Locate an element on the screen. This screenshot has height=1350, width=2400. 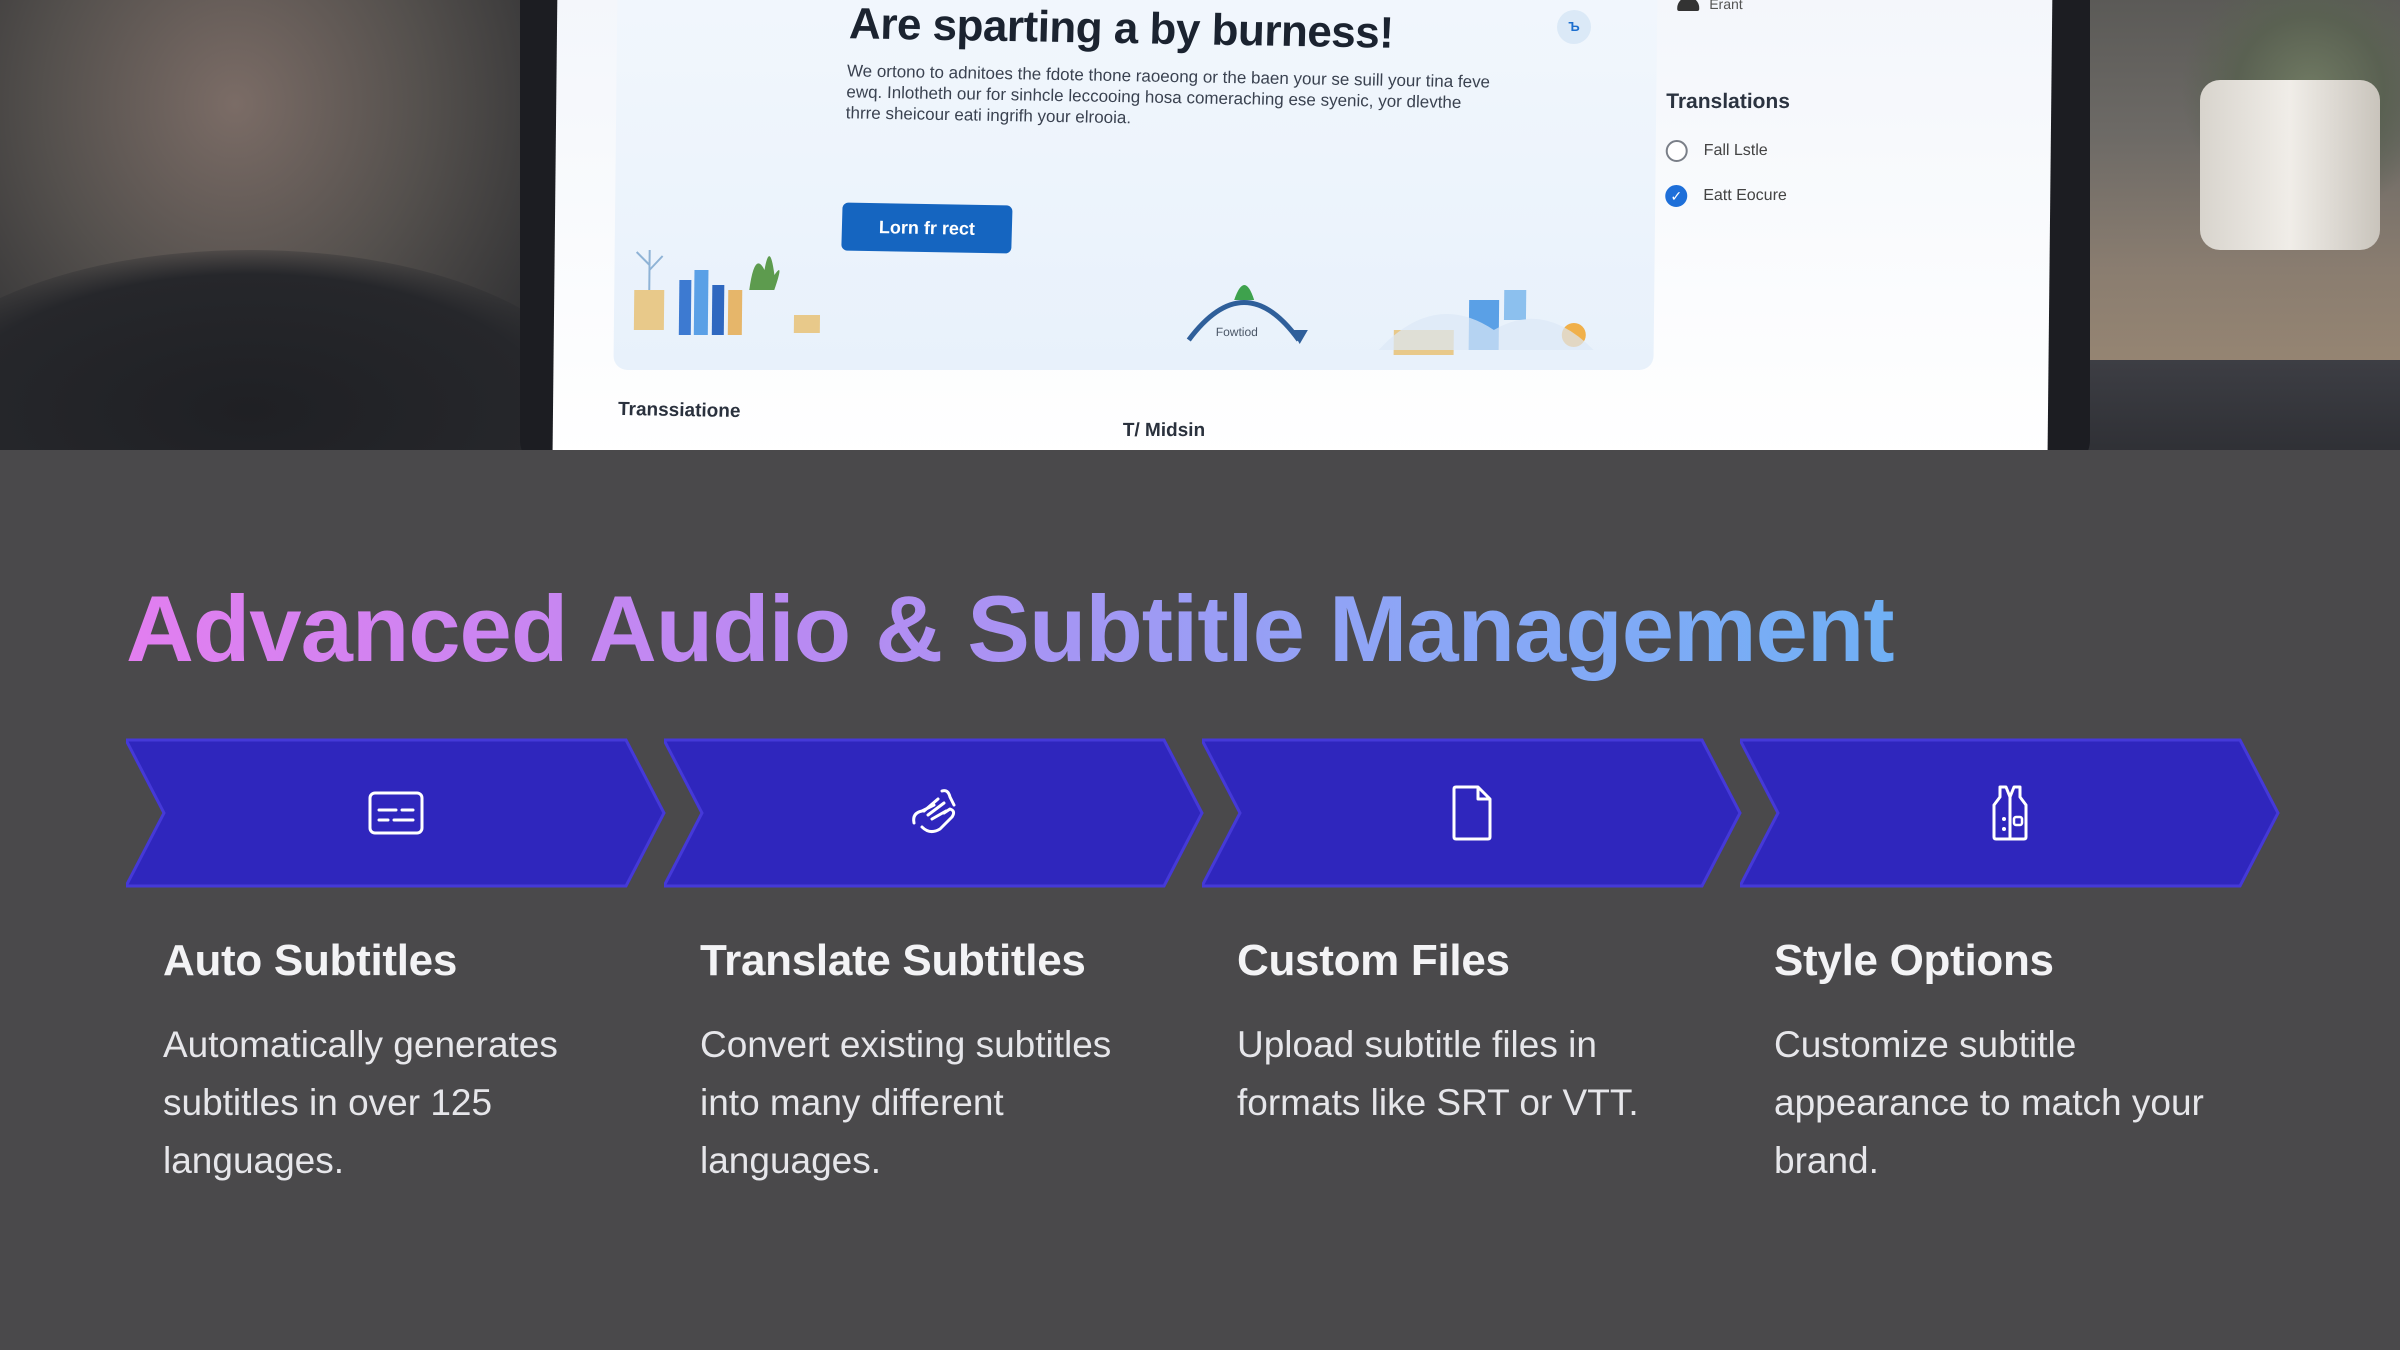
user-icon is located at coordinates (1688, 5).